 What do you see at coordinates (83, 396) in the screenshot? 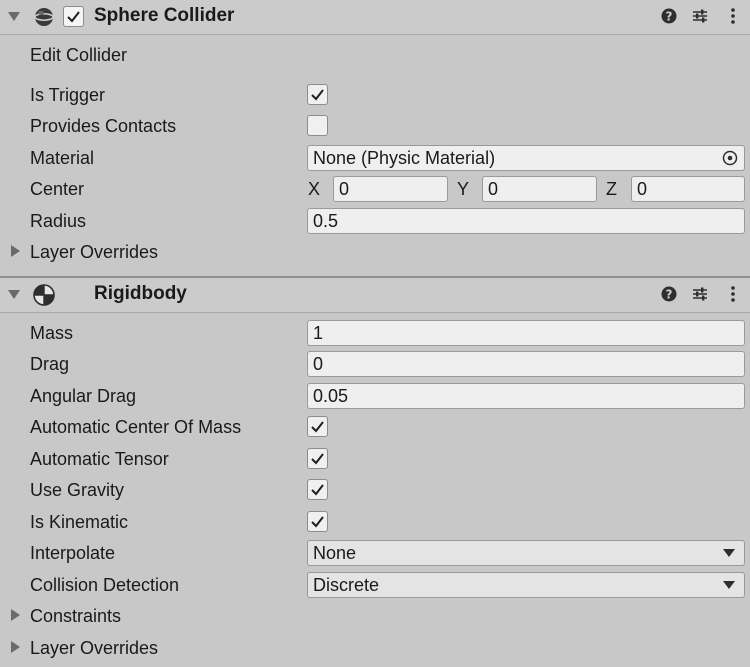
I see `angular-drag-label: Angular Drag` at bounding box center [83, 396].